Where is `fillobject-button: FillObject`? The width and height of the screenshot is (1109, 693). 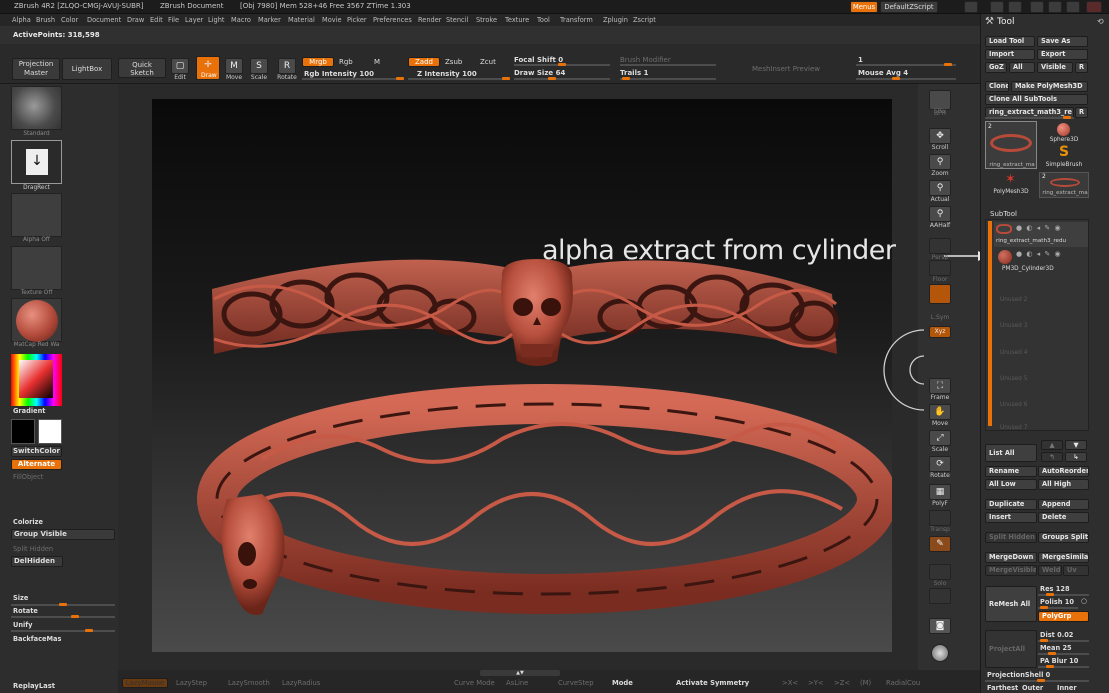
fillobject-button: FillObject is located at coordinates (28, 477).